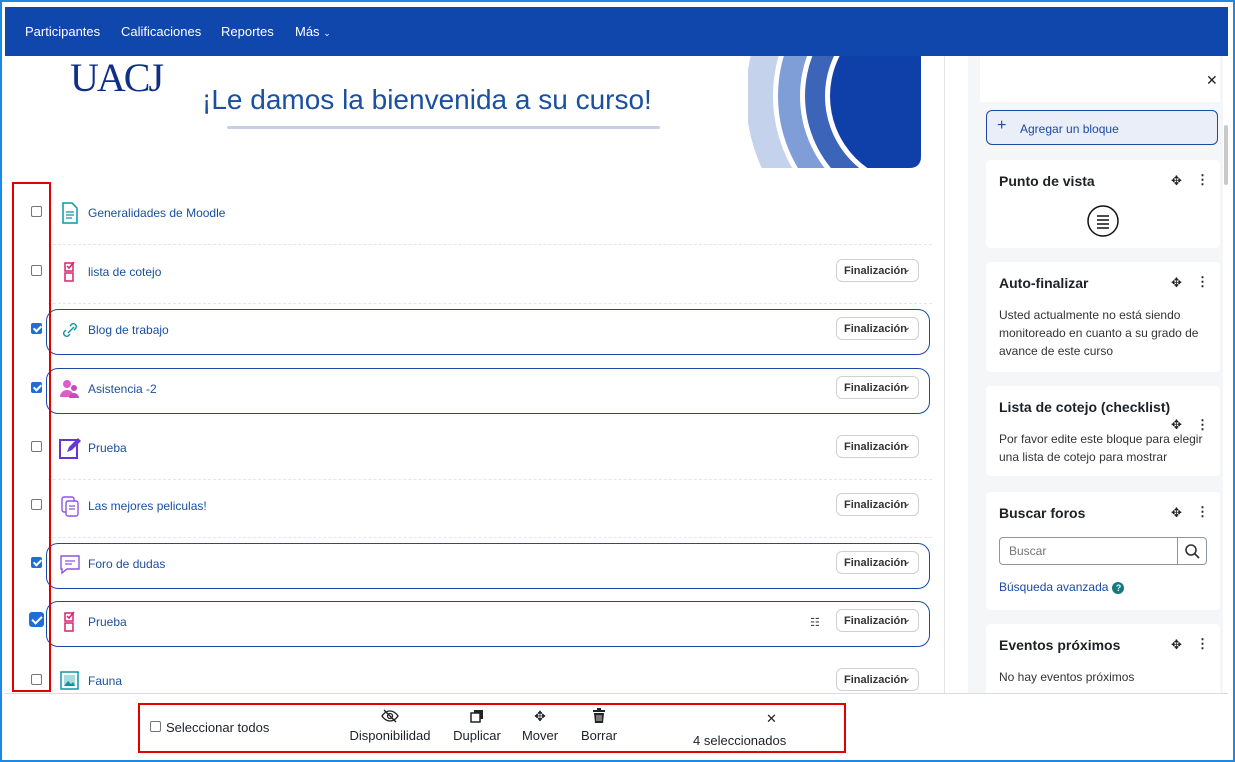 The image size is (1235, 762). I want to click on block-title: Lista de cotejo (checklist), so click(1085, 407).